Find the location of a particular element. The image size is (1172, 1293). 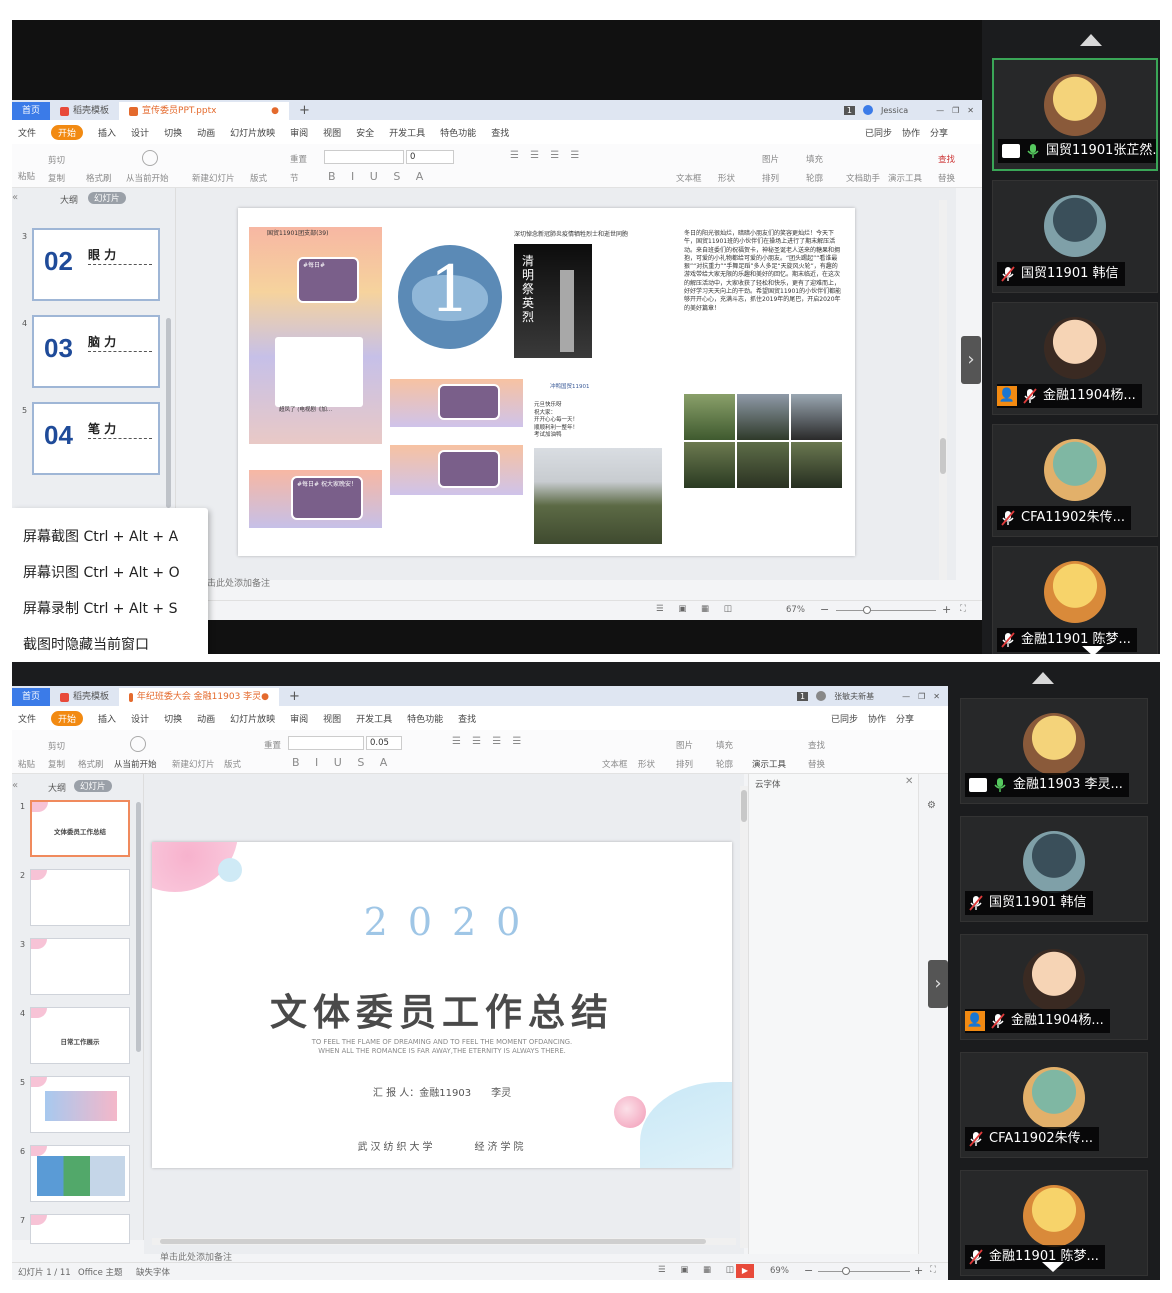

menu-item-screen-record: 屏幕录制 Ctrl + Alt + S is located at coordinates (100, 608).